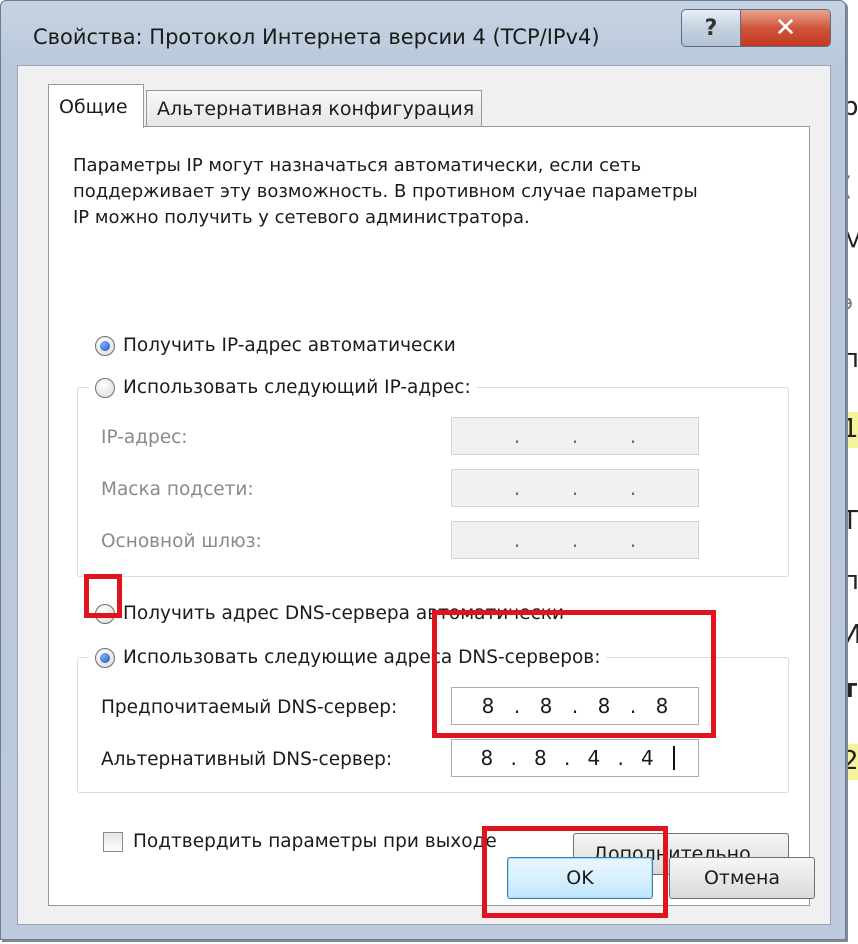 The height and width of the screenshot is (944, 858). I want to click on subnet-mask-label: Маска подсети:, so click(177, 489).